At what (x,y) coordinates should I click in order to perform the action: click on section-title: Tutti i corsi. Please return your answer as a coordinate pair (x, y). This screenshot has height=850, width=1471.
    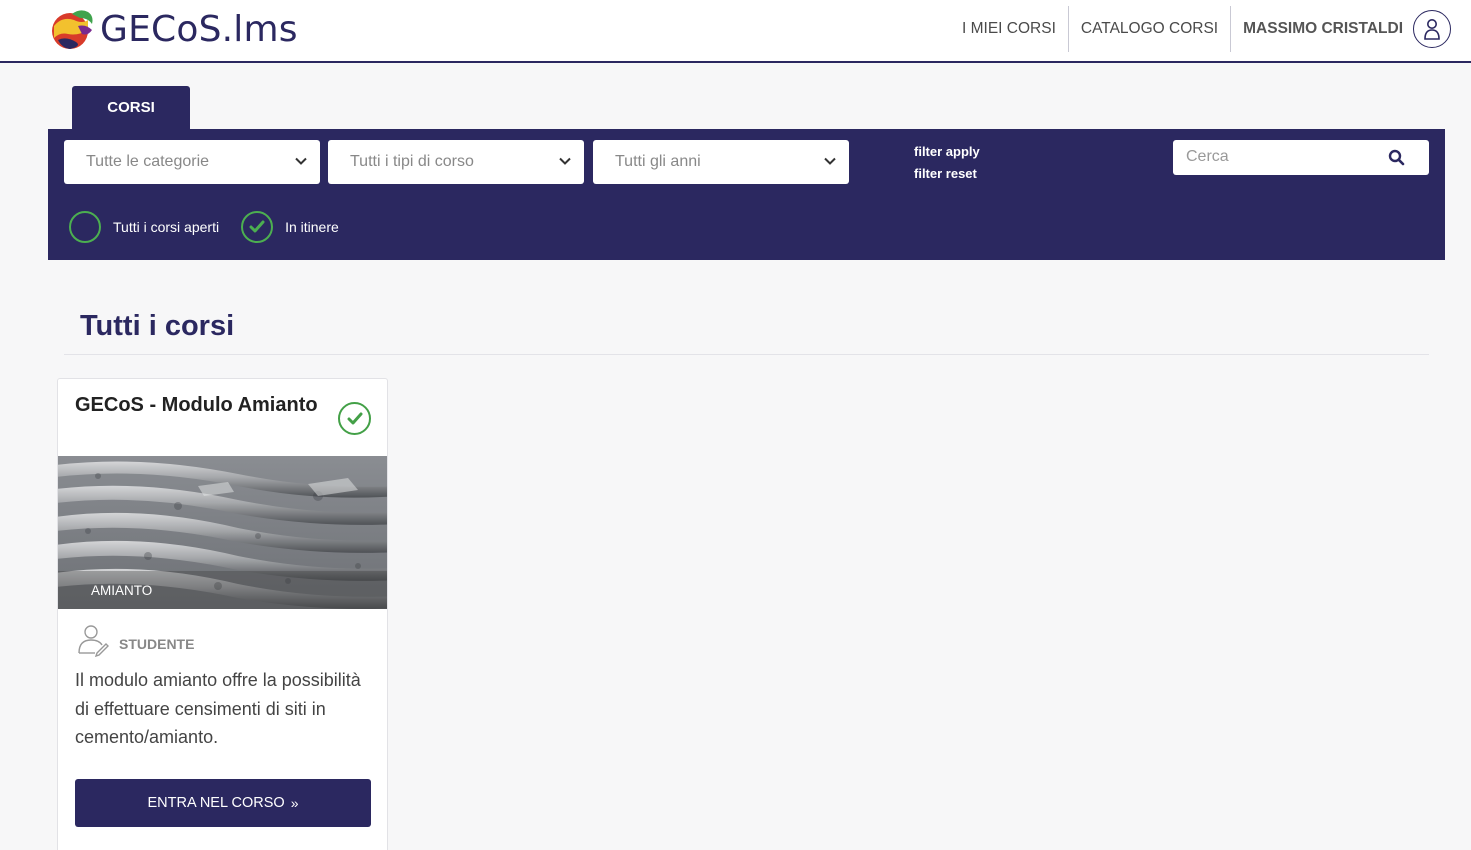
    Looking at the image, I should click on (157, 326).